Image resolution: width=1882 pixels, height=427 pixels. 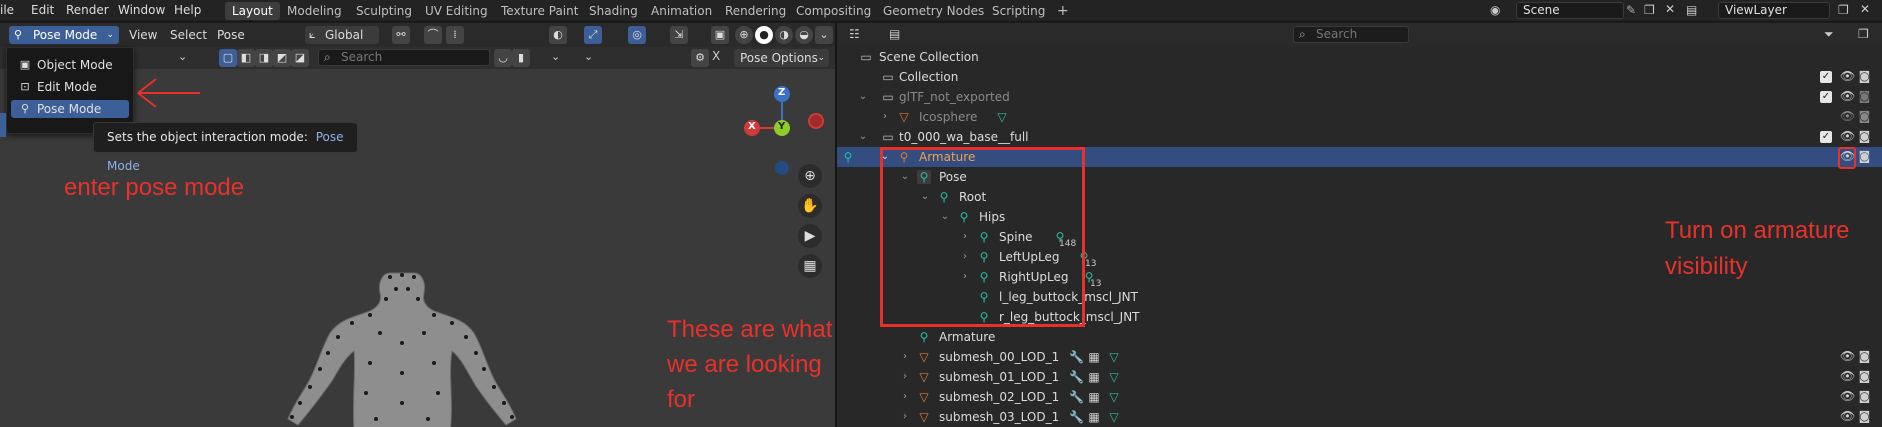 What do you see at coordinates (231, 35) in the screenshot?
I see `menu-pose: Pose` at bounding box center [231, 35].